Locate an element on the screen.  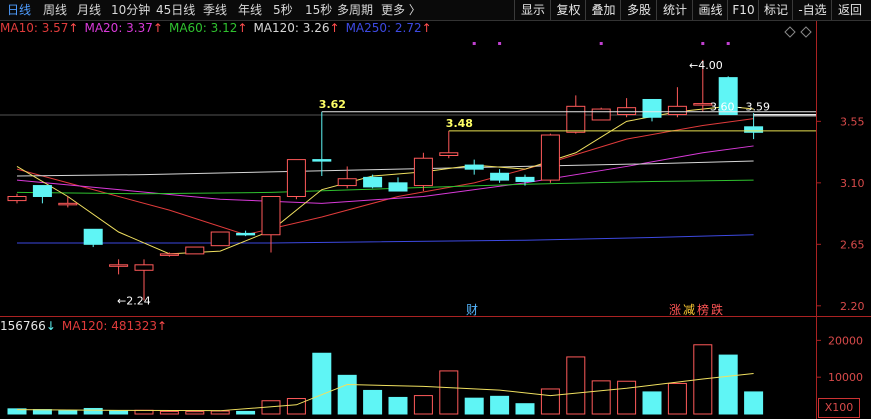
volume-unit-badge: X100 is located at coordinates (839, 408).